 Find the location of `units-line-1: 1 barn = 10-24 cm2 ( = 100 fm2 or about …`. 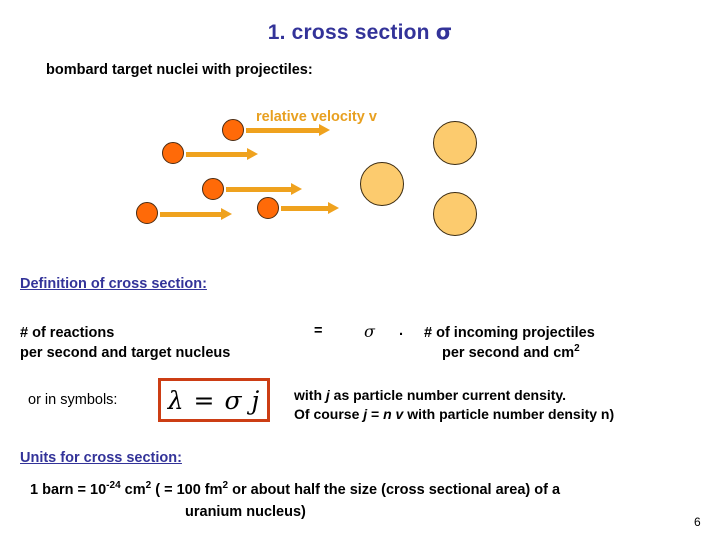

units-line-1: 1 barn = 10-24 cm2 ( = 100 fm2 or about … is located at coordinates (295, 489).